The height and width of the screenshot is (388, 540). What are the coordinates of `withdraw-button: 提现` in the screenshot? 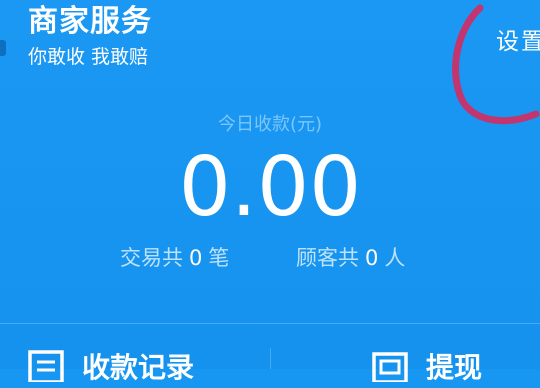 It's located at (427, 363).